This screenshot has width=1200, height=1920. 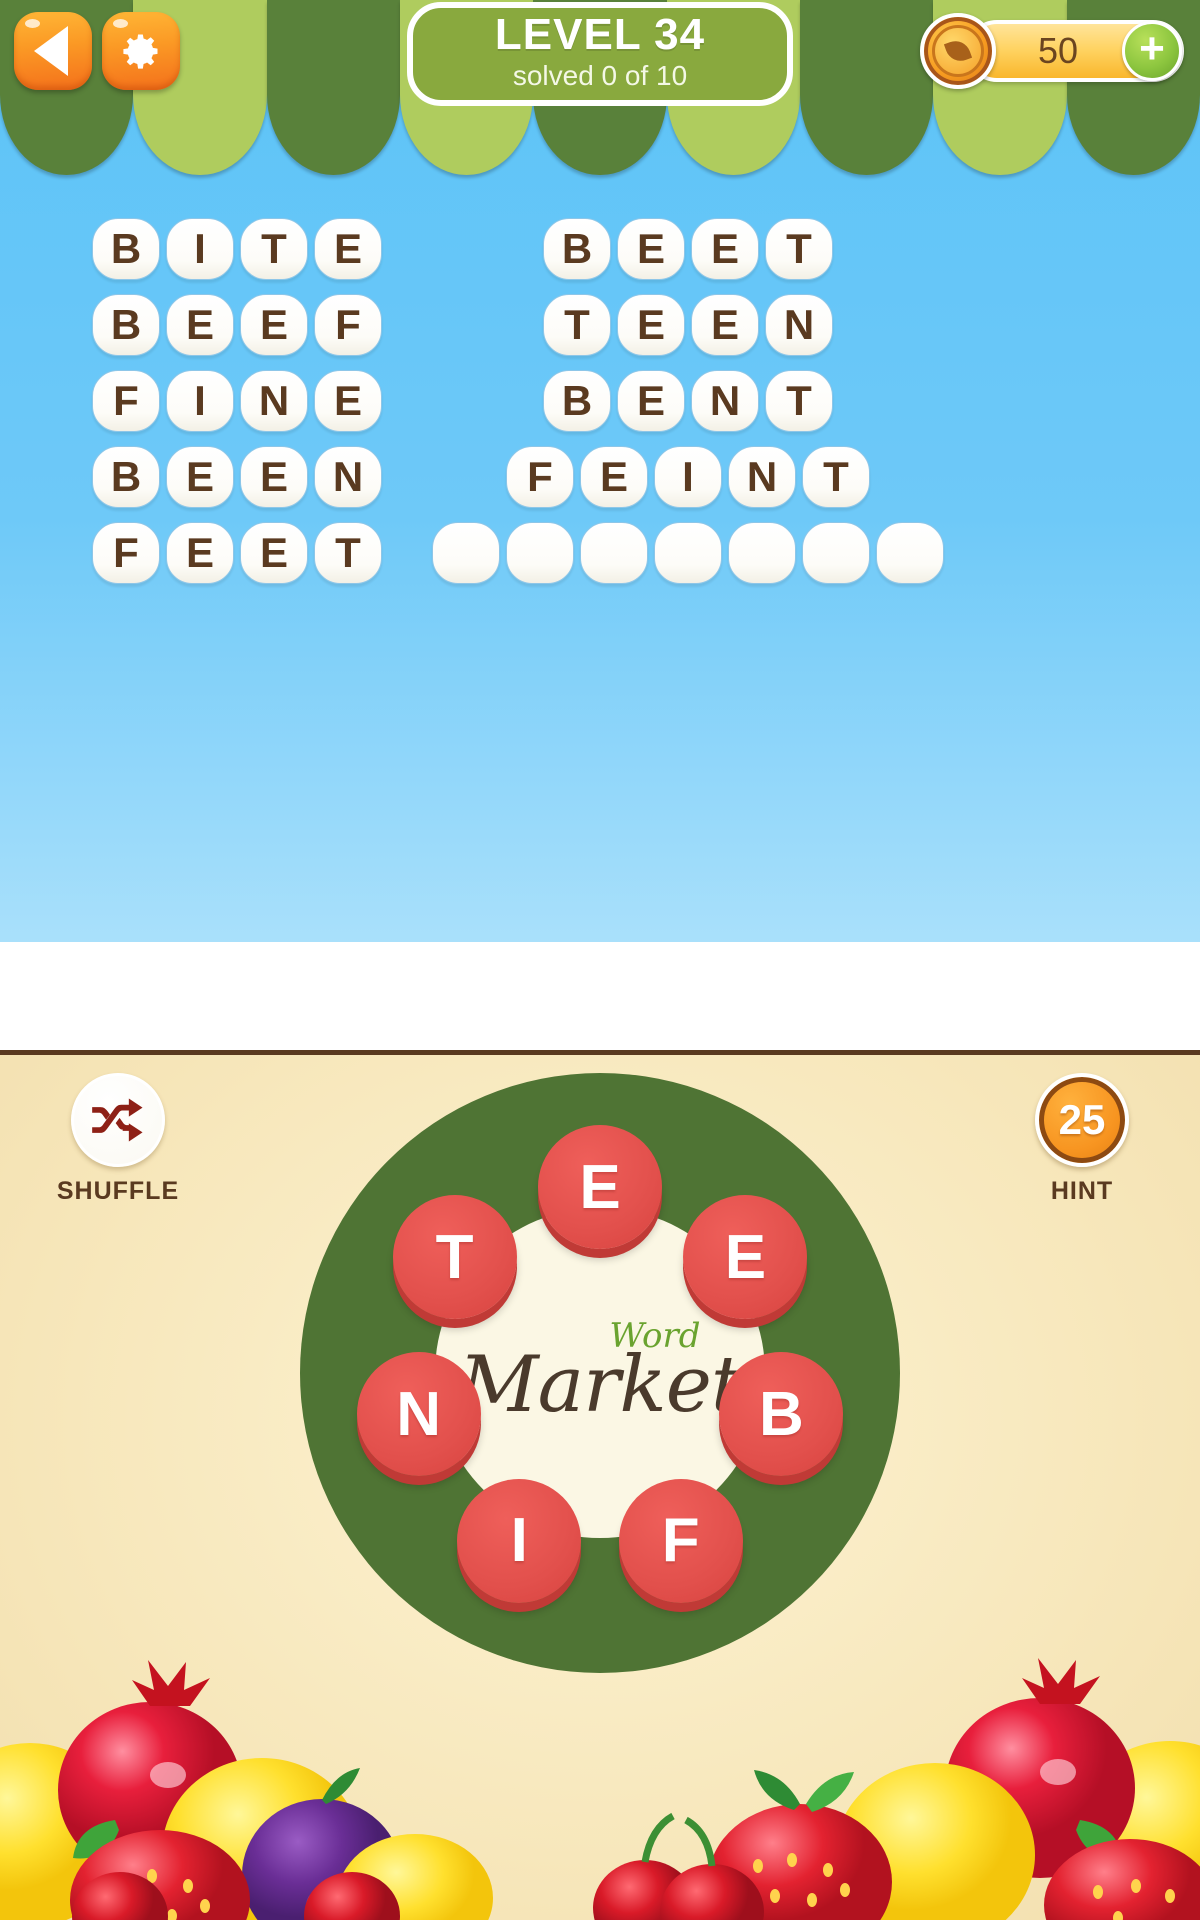 I want to click on add-coins-button: +, so click(x=1152, y=51).